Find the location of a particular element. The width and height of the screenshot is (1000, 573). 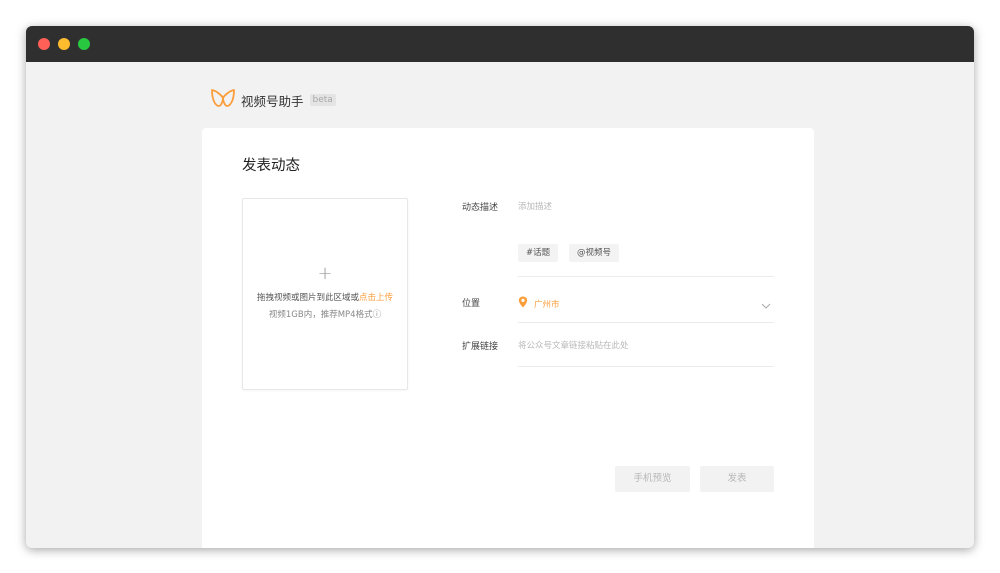

close-window-button is located at coordinates (44, 44).